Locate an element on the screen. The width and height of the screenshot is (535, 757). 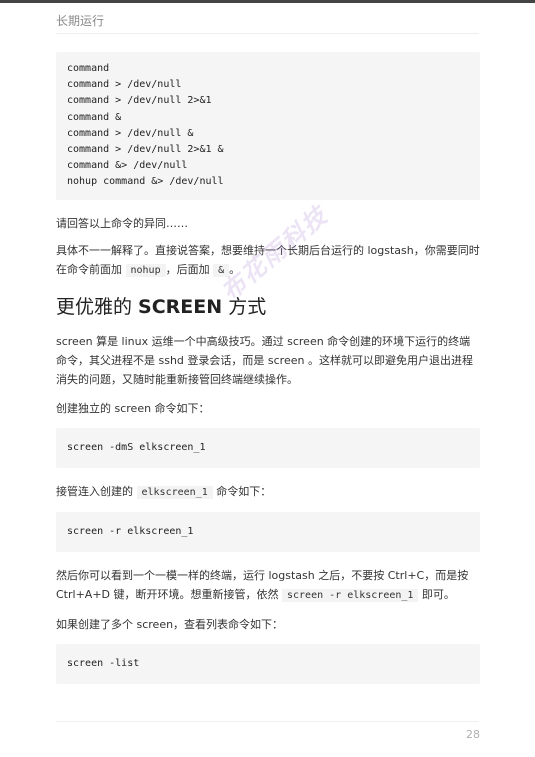
heading-prefix: 更优雅的 is located at coordinates (97, 306).